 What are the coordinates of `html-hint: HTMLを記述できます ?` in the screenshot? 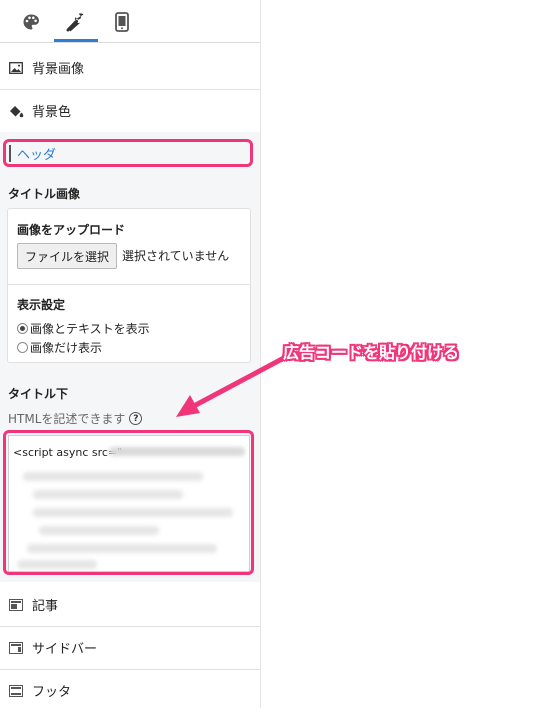 It's located at (75, 418).